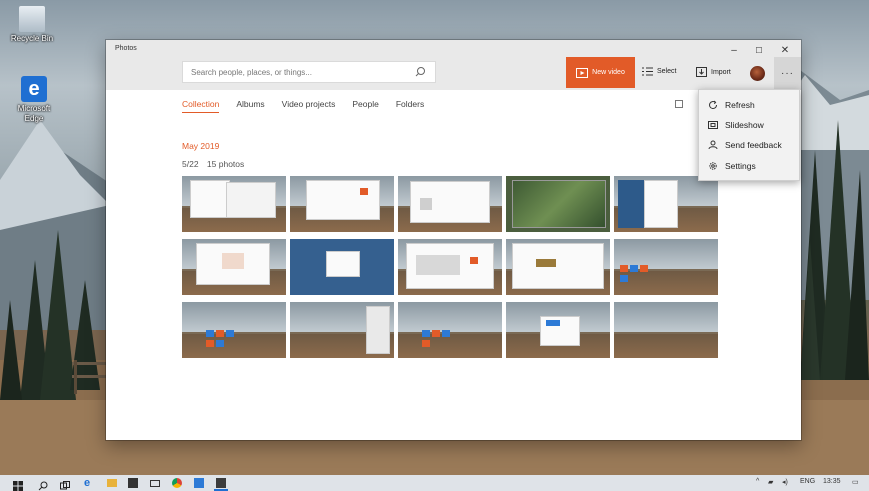  What do you see at coordinates (855, 482) in the screenshot?
I see `notifications-icon: ▭` at bounding box center [855, 482].